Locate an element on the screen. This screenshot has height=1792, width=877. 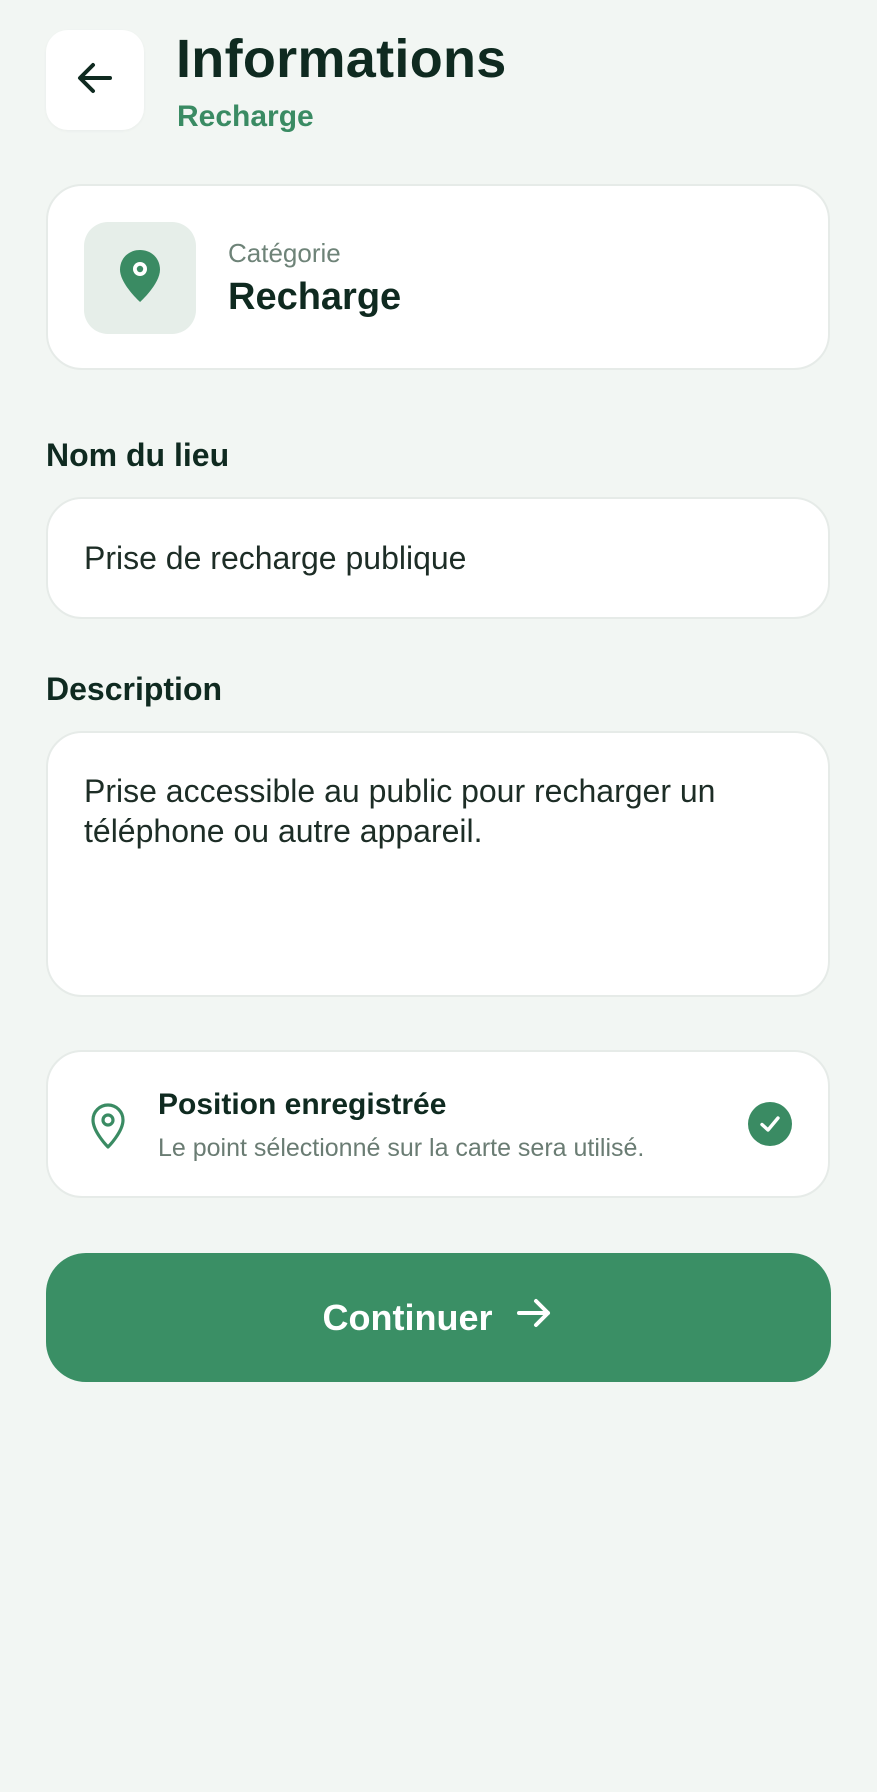
arrow-right-icon is located at coordinates (534, 1317).